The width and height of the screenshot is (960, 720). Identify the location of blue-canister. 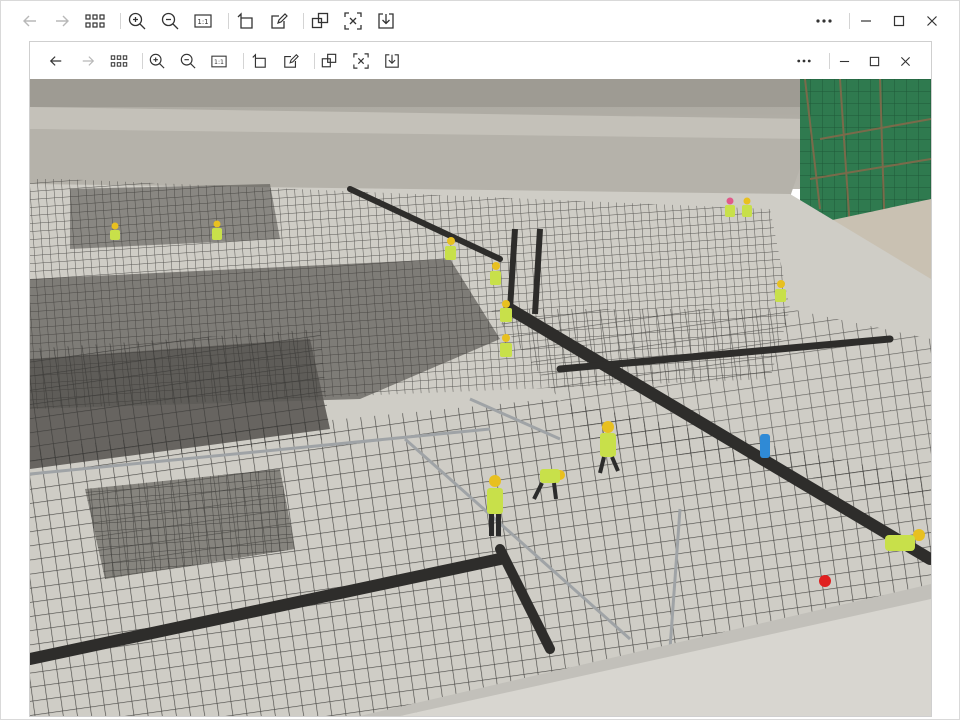
(765, 446).